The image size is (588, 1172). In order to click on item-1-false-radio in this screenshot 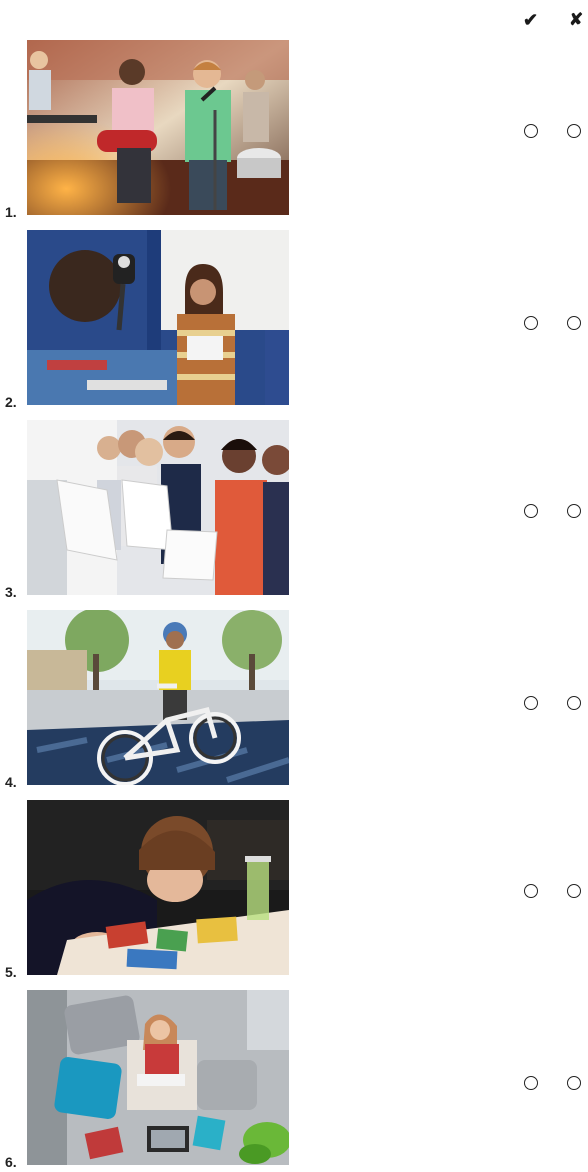, I will do `click(574, 131)`.